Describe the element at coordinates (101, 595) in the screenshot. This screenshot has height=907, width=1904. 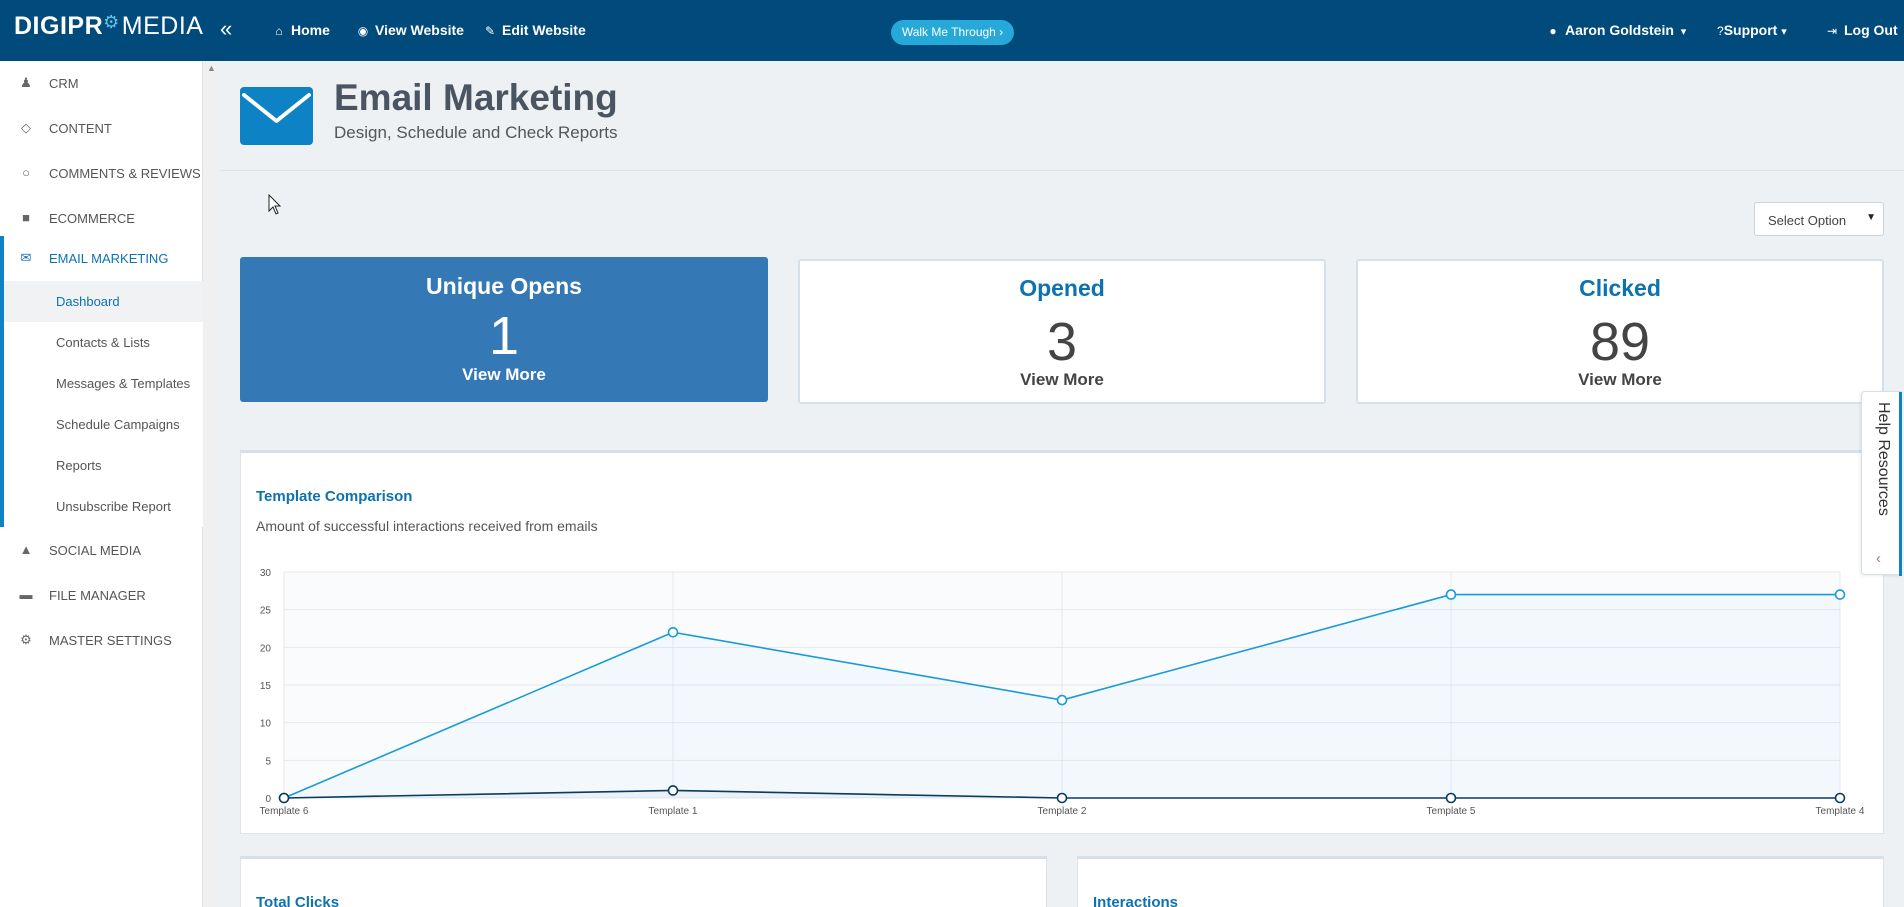
I see `sidebar-item-file-manager: ▬ FILE MANAGER` at that location.